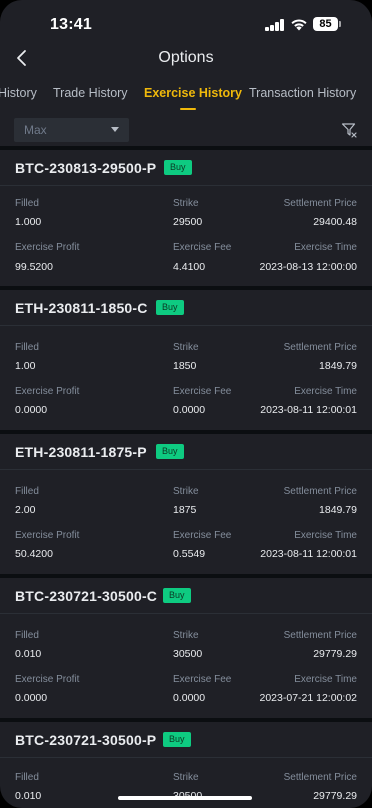 The height and width of the screenshot is (808, 372). What do you see at coordinates (34, 267) in the screenshot?
I see `exercise-profit-value: 99.5200` at bounding box center [34, 267].